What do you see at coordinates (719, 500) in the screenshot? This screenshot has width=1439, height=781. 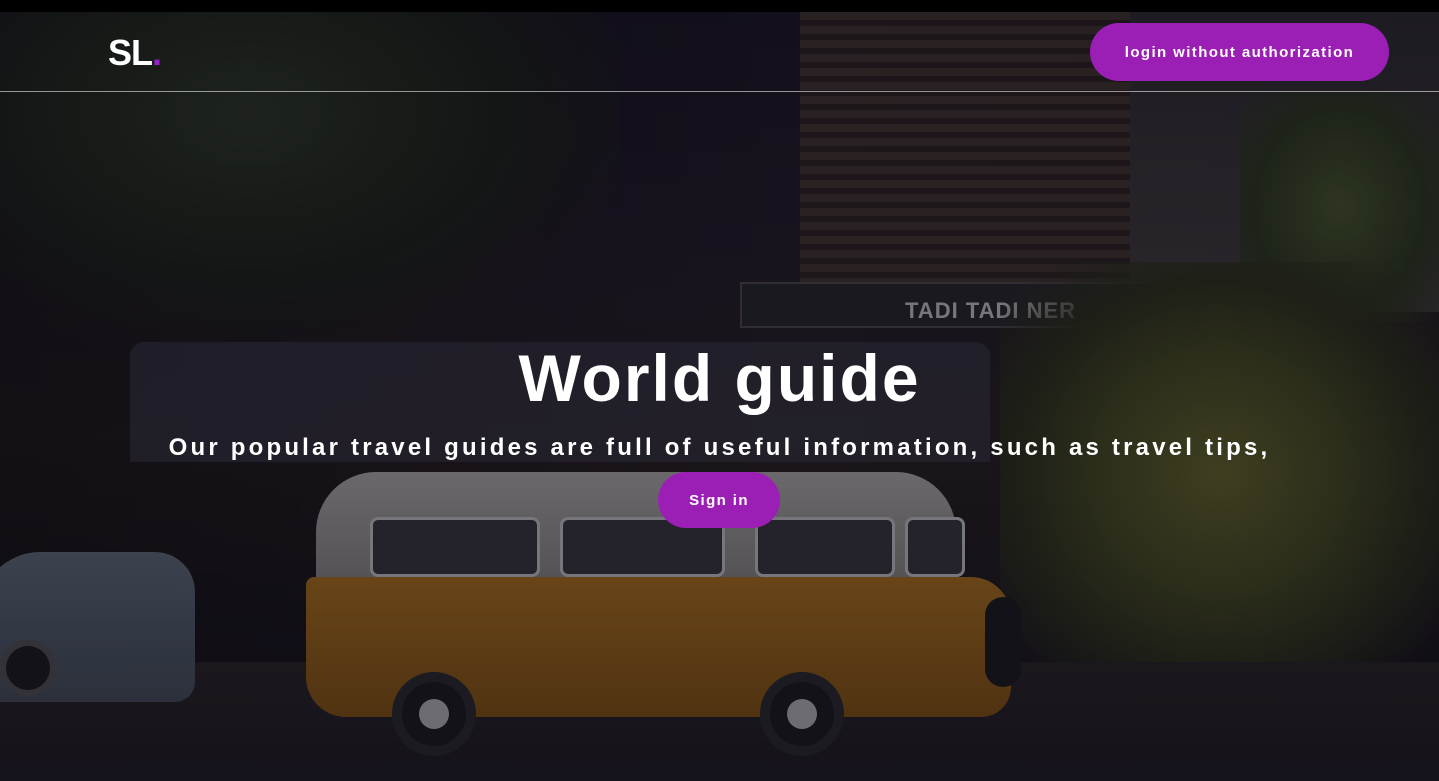 I see `sign-in-button: Sign in` at bounding box center [719, 500].